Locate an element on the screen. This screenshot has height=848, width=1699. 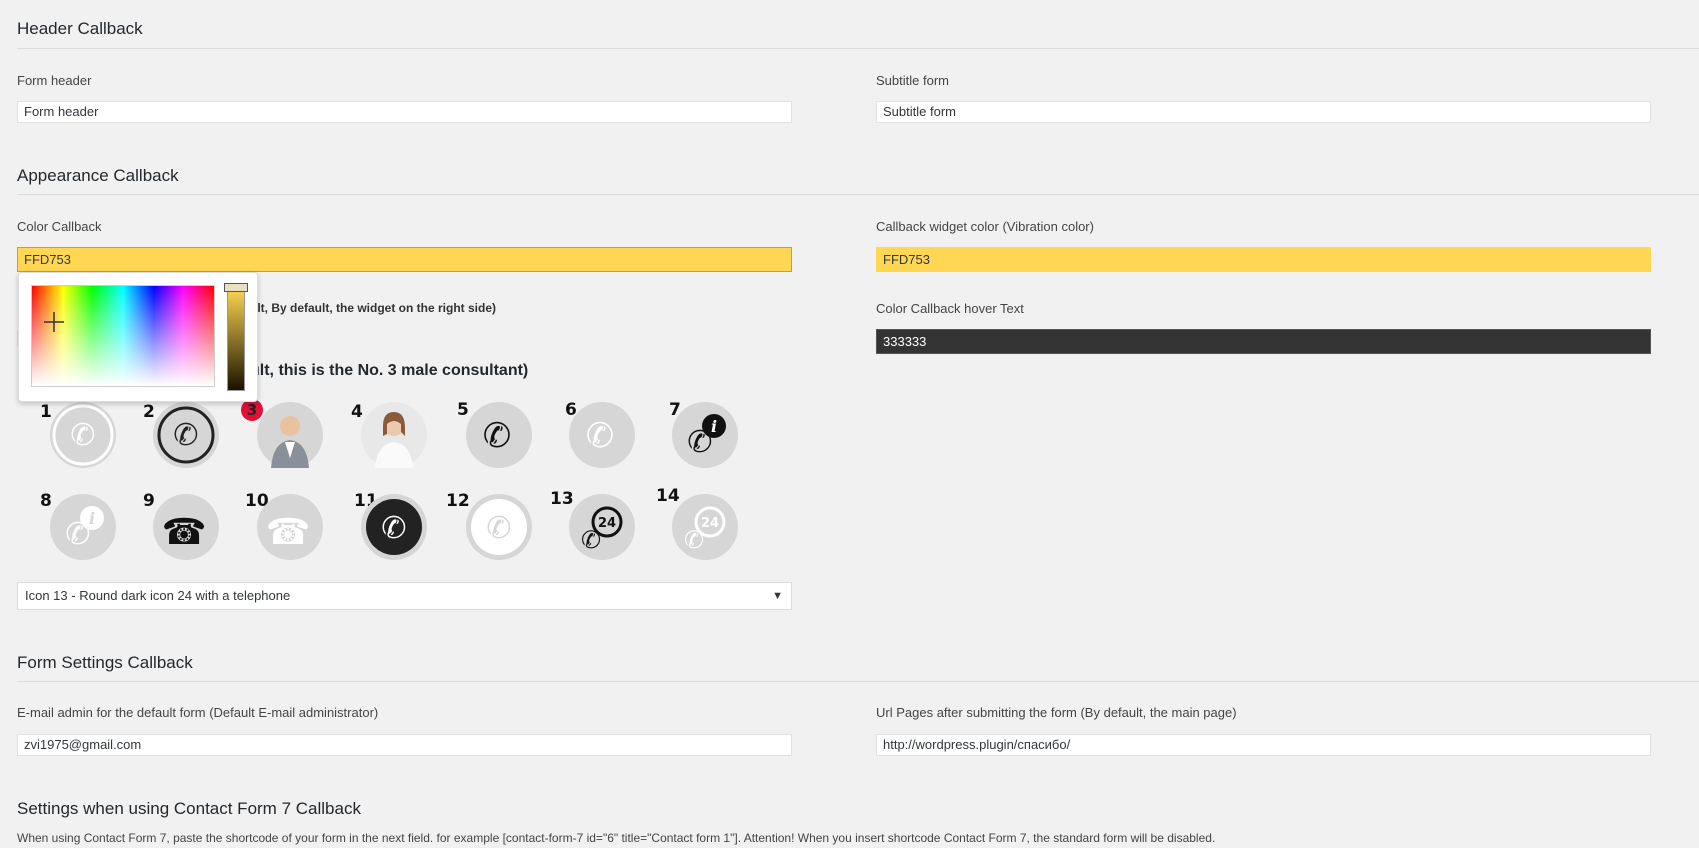
icon-option-7: ✆ i is located at coordinates (705, 435).